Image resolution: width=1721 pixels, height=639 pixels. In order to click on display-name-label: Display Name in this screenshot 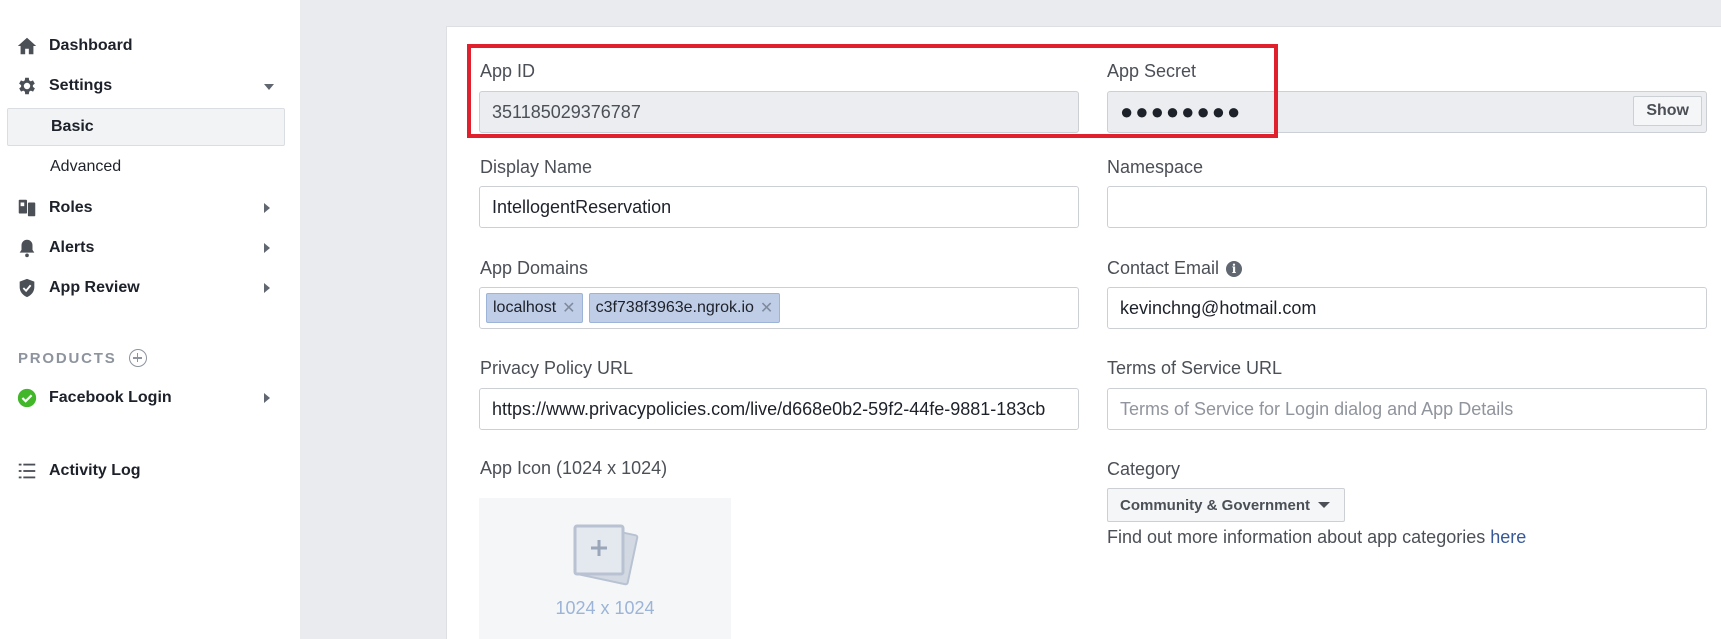, I will do `click(536, 167)`.